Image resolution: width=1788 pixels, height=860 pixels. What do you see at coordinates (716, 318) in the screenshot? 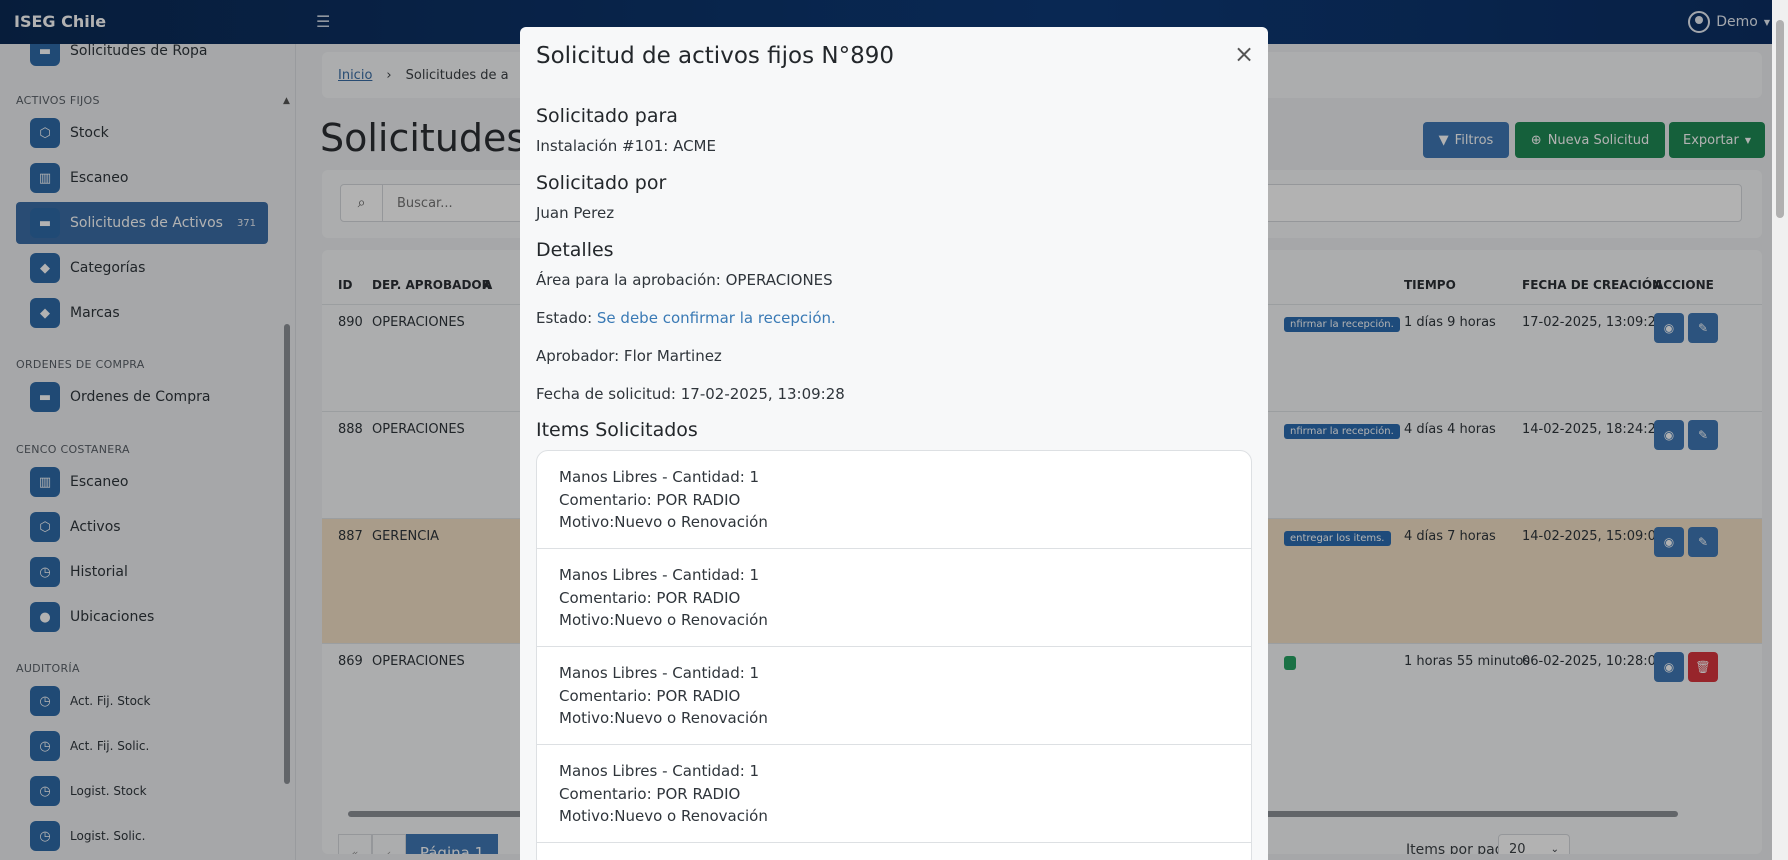
I see `status-value: Se debe confirmar la recepción.` at bounding box center [716, 318].